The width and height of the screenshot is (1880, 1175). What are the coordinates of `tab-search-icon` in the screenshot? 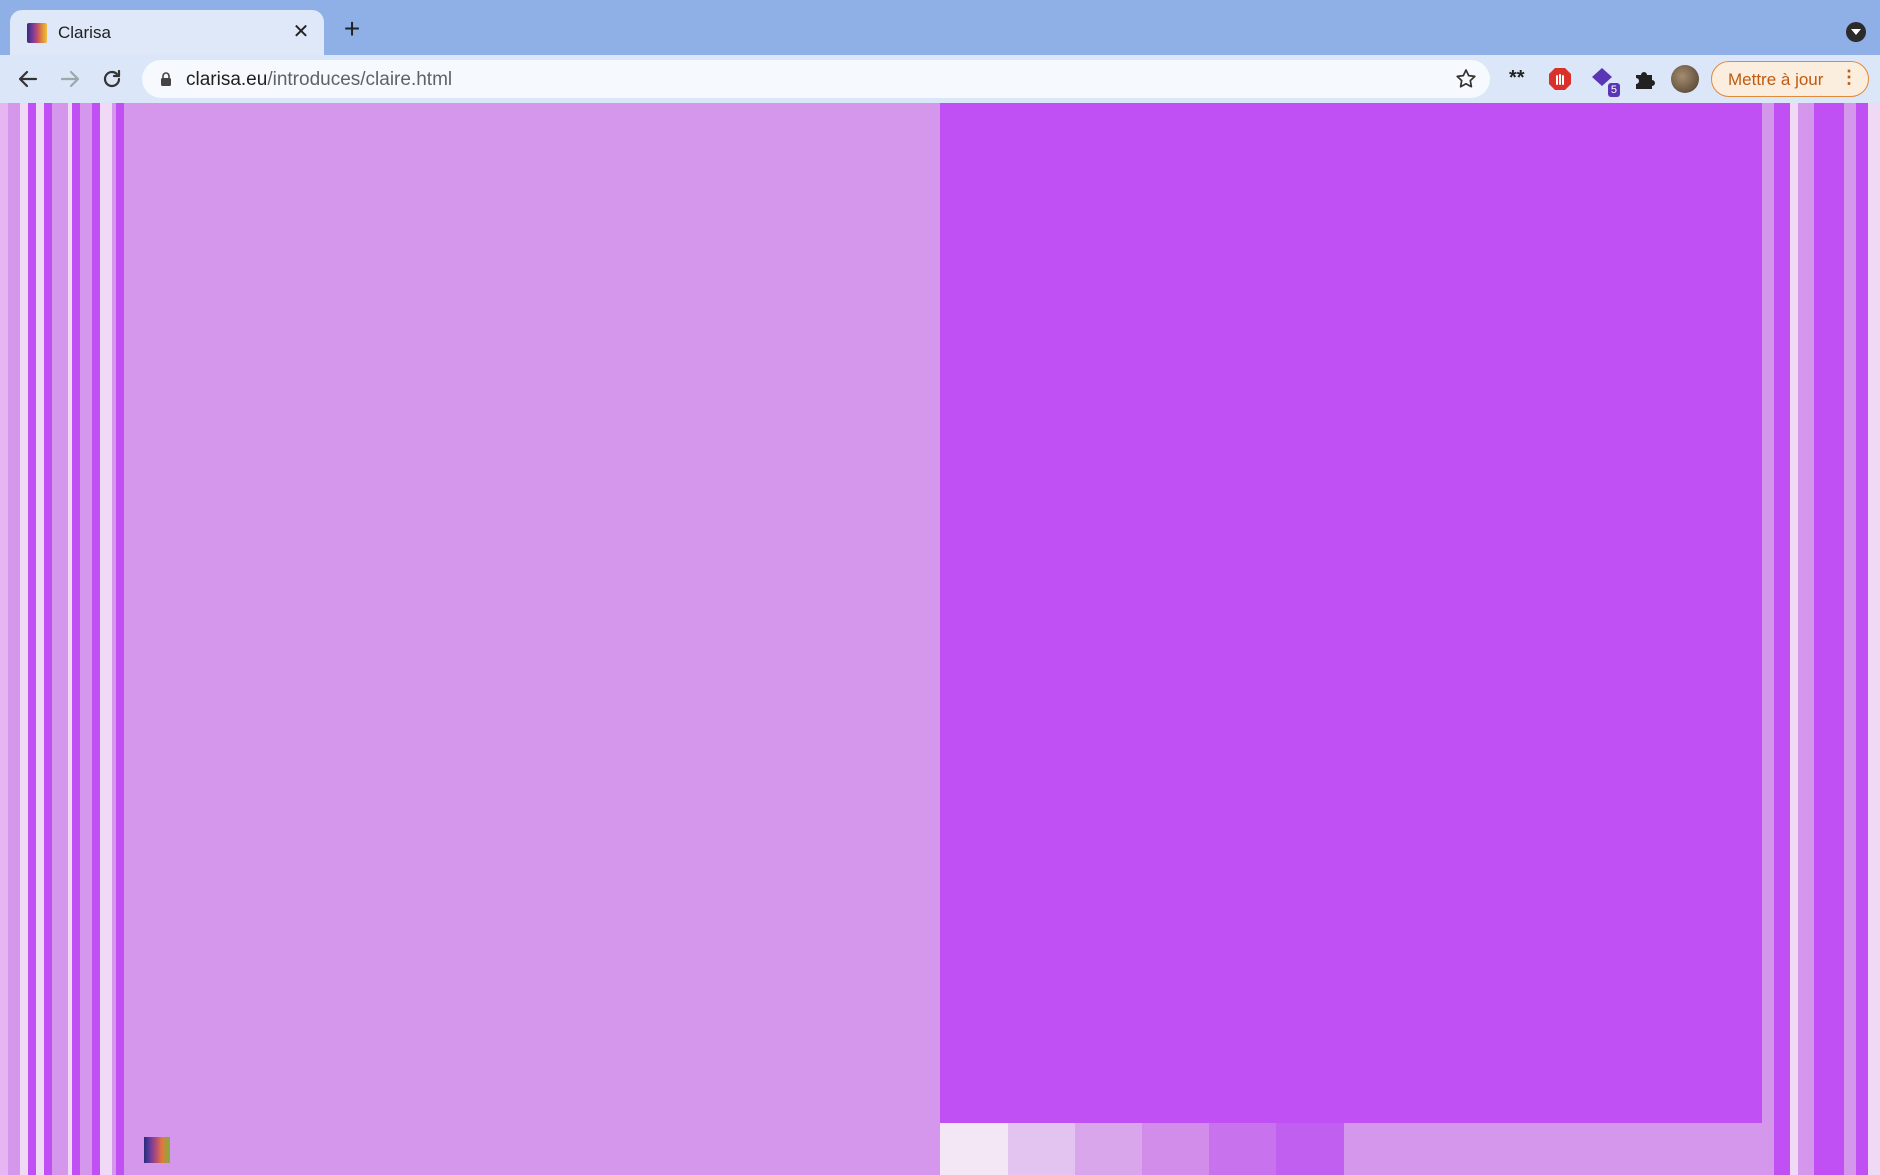 It's located at (1856, 32).